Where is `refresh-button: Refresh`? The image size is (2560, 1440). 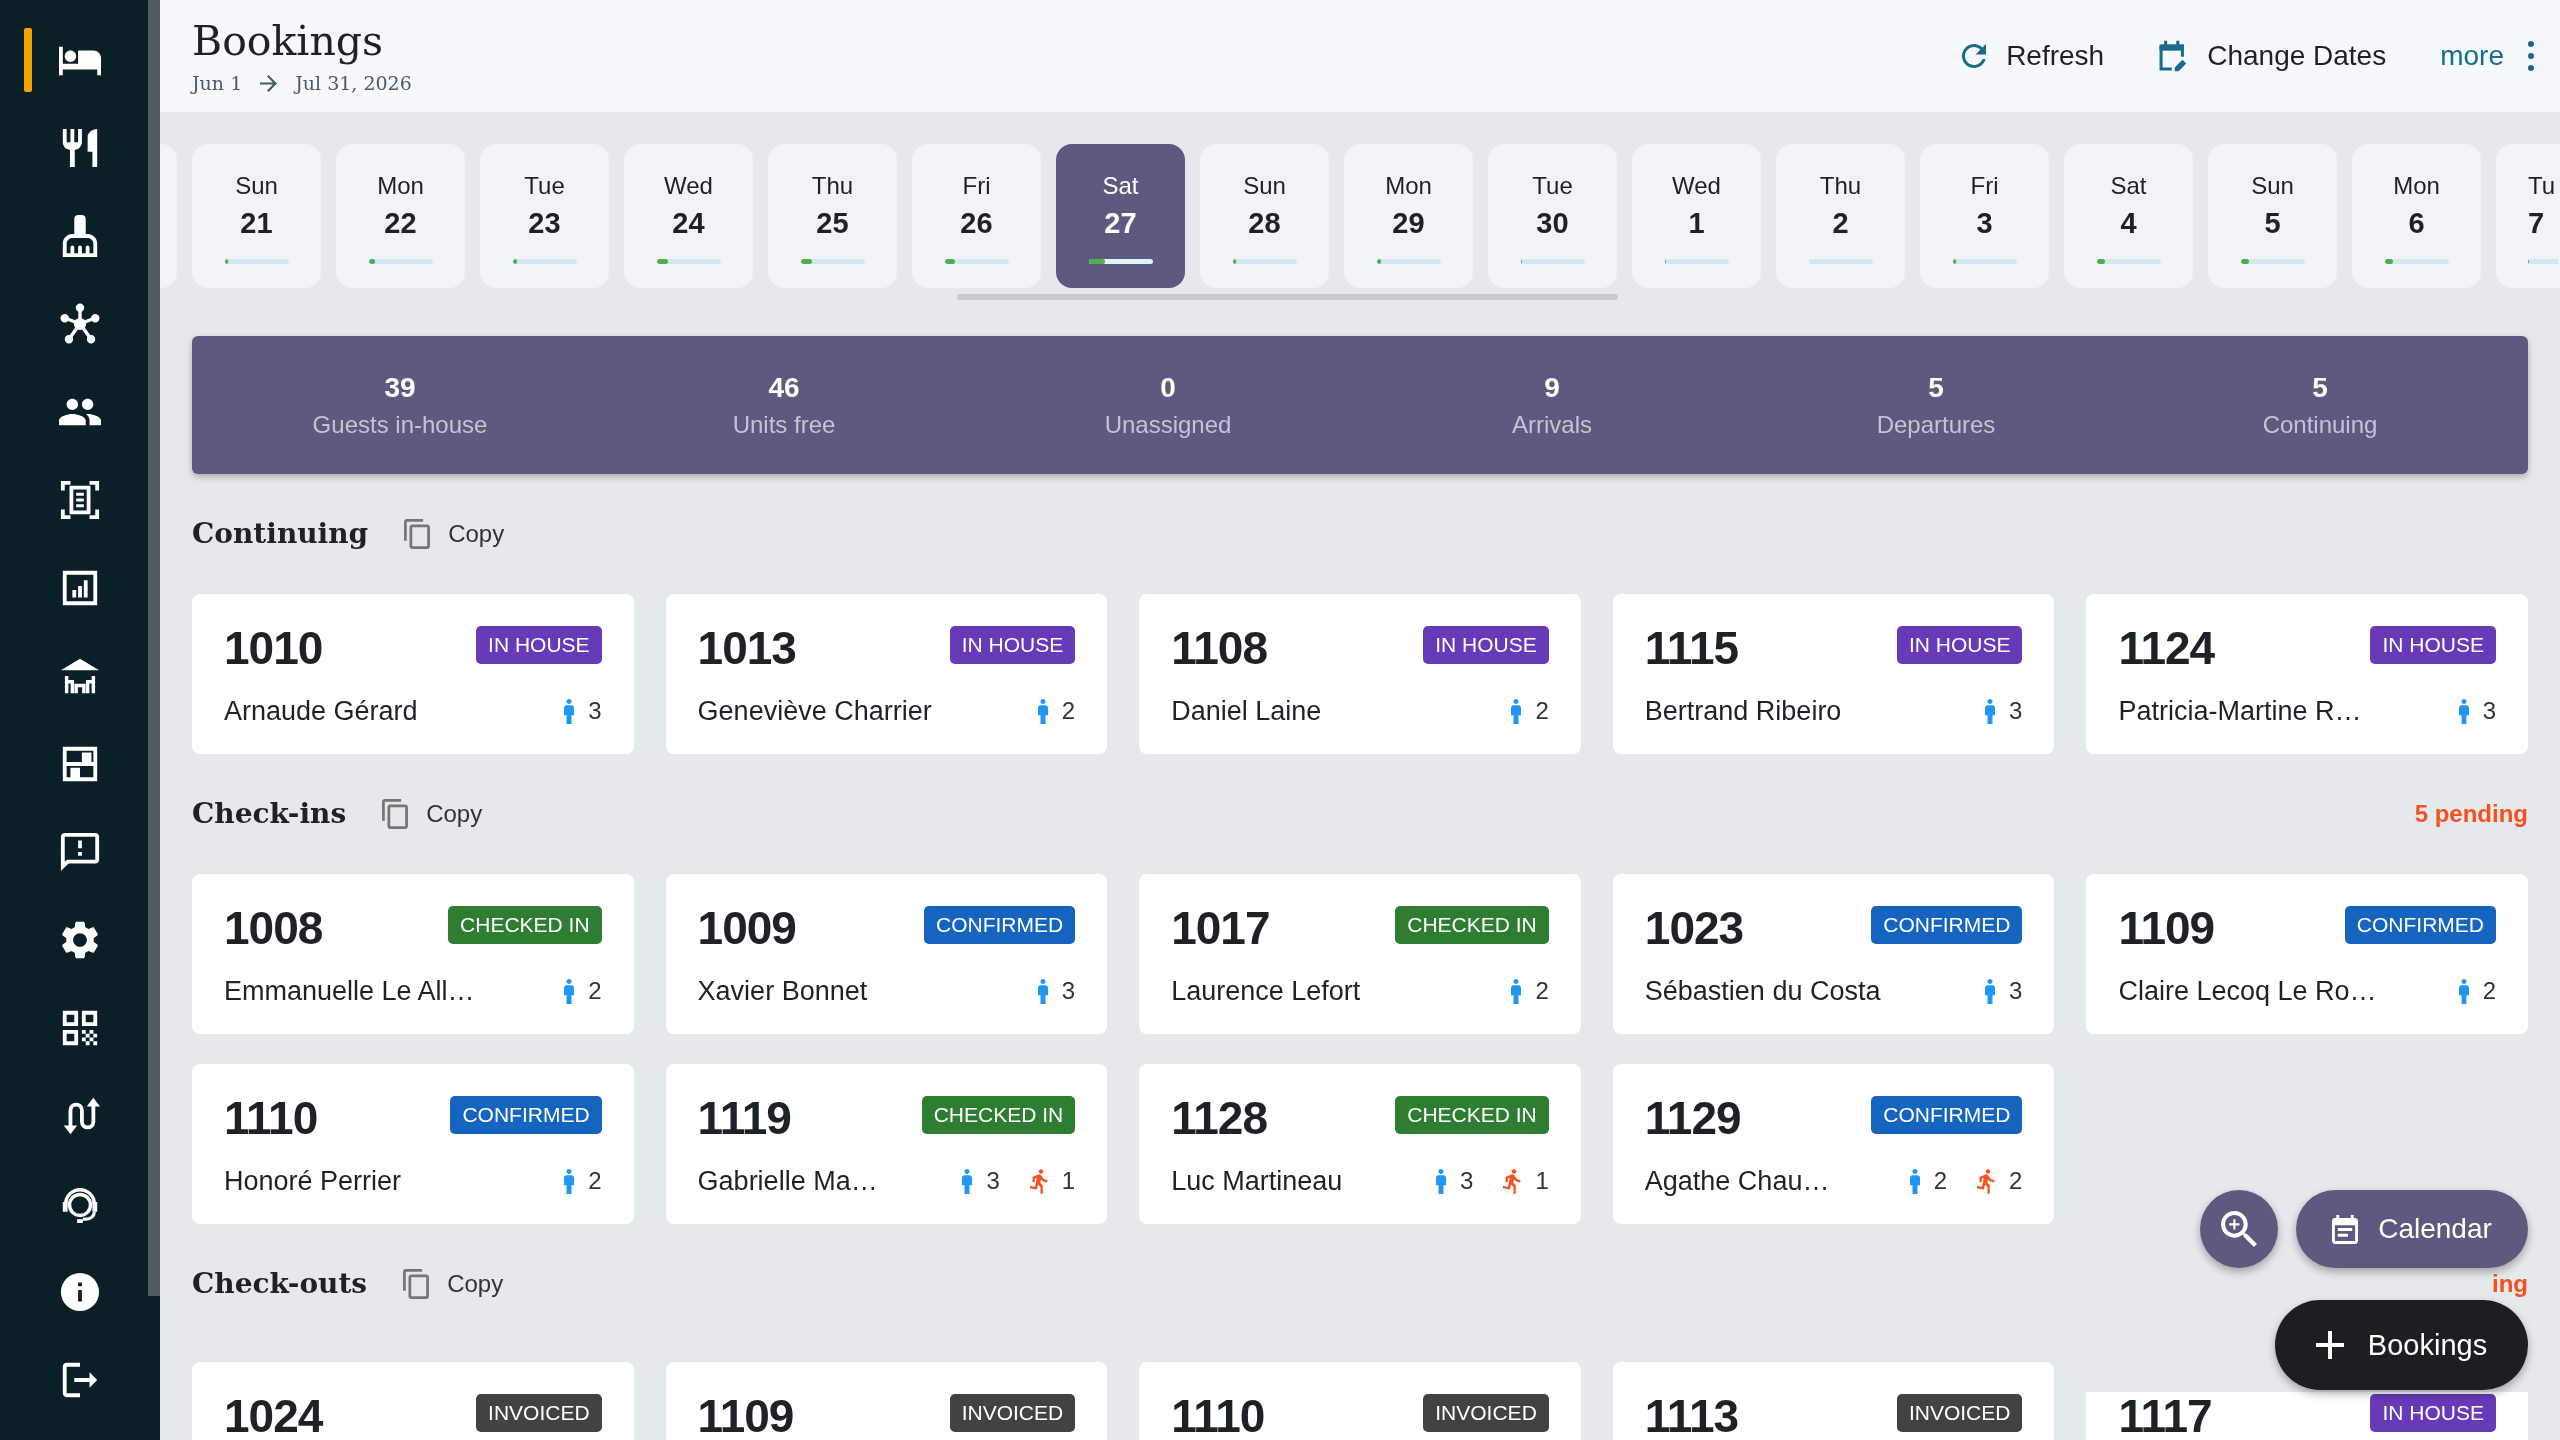 refresh-button: Refresh is located at coordinates (2033, 56).